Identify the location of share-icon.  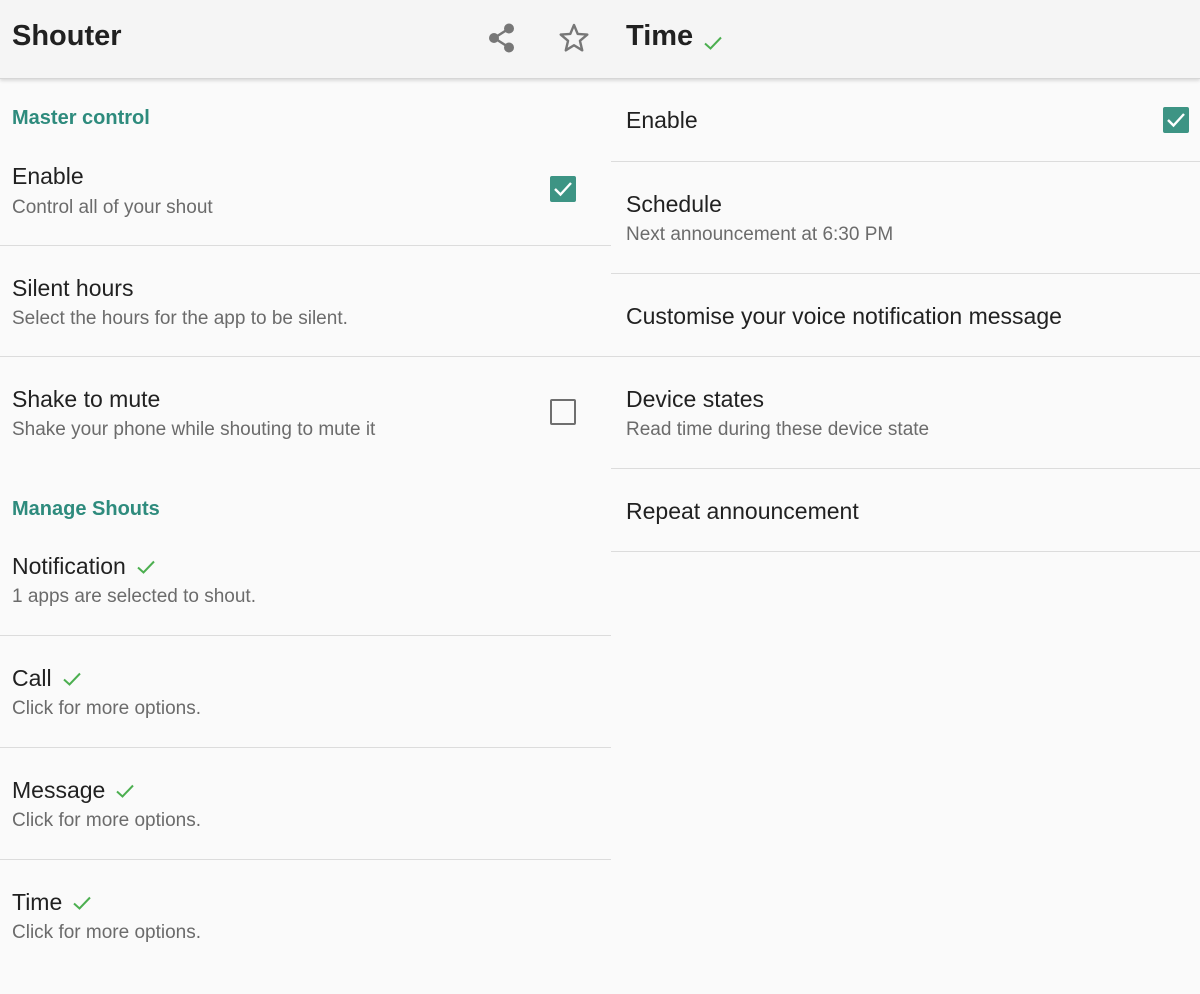
(501, 38).